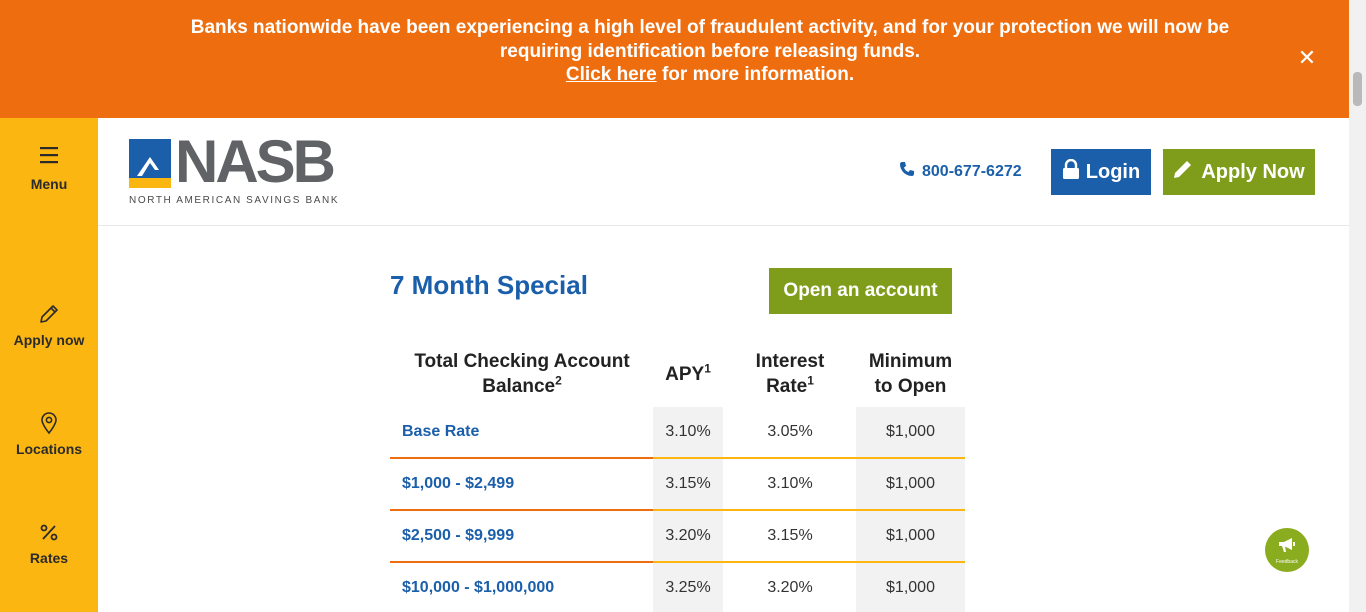  What do you see at coordinates (234, 200) in the screenshot?
I see `logo-tagline: NORTH AMERICAN SAVINGS BANK` at bounding box center [234, 200].